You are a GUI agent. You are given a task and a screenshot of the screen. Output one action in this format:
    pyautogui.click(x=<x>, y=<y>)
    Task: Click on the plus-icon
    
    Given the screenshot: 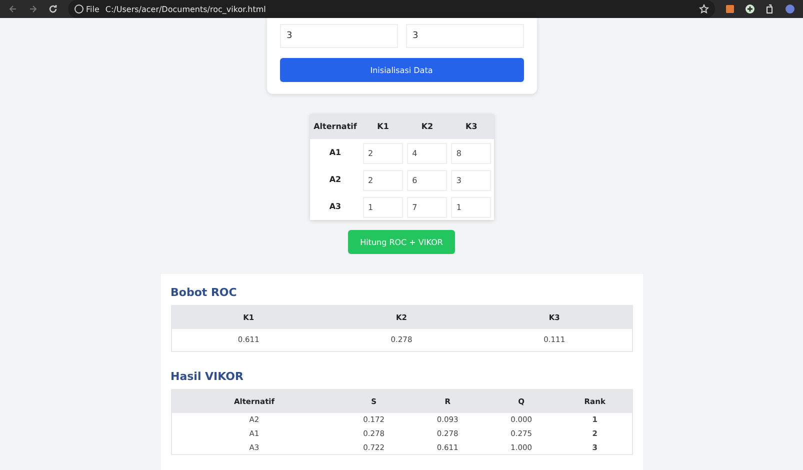 What is the action you would take?
    pyautogui.click(x=750, y=9)
    